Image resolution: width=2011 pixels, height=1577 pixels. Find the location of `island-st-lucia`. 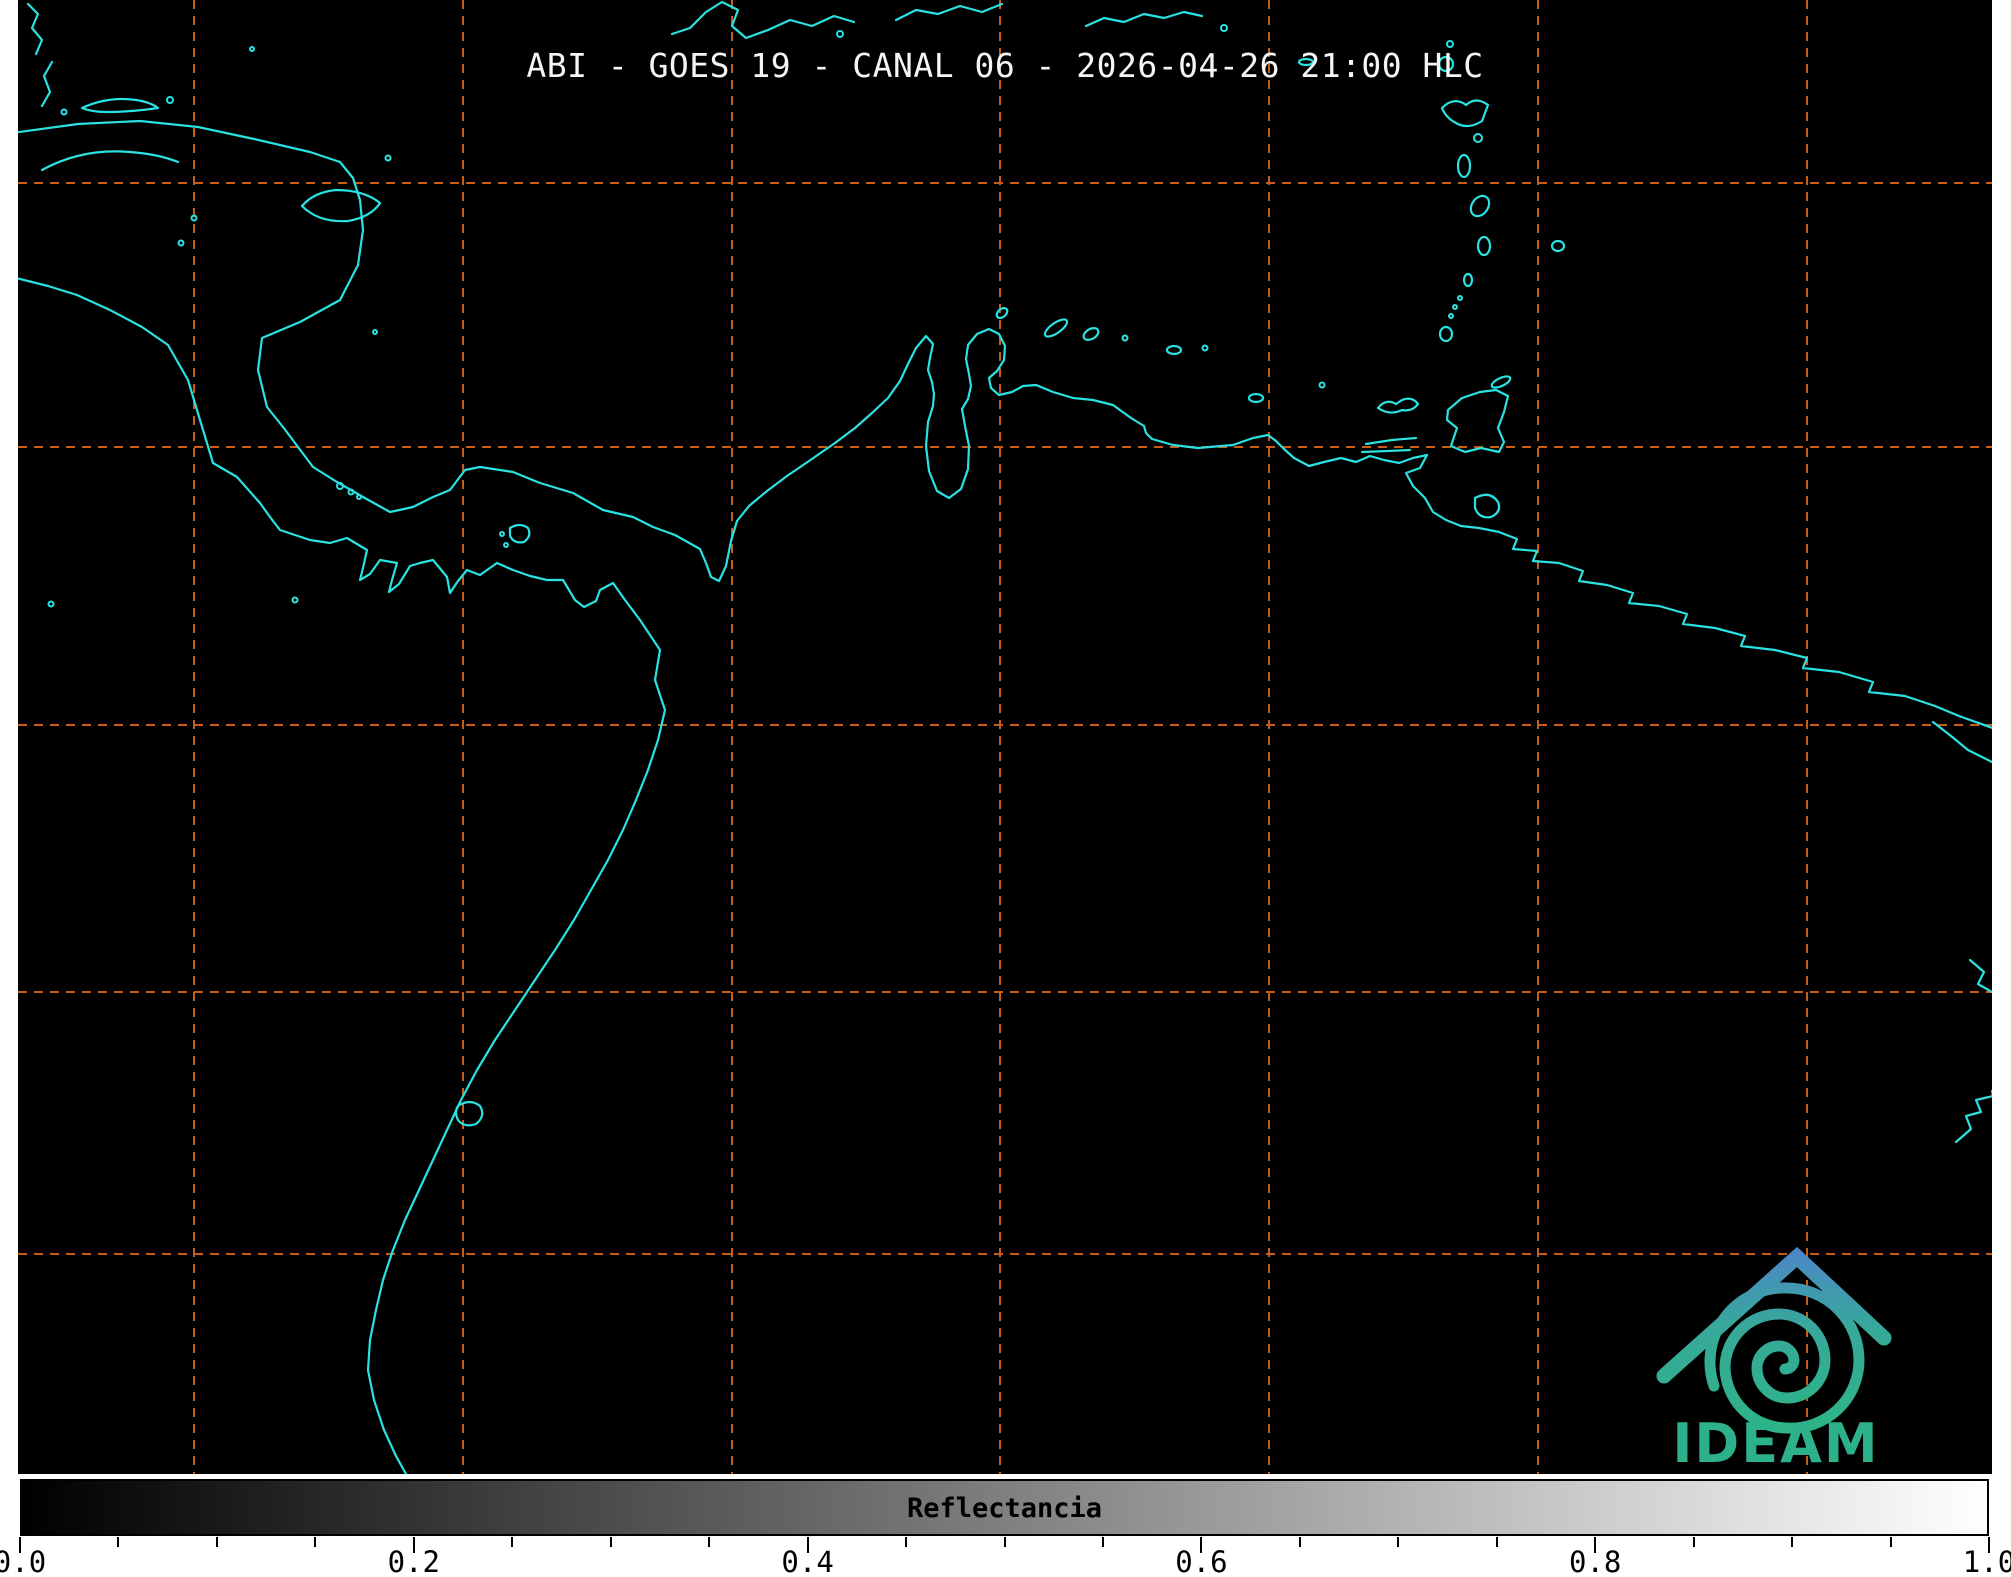

island-st-lucia is located at coordinates (1484, 246).